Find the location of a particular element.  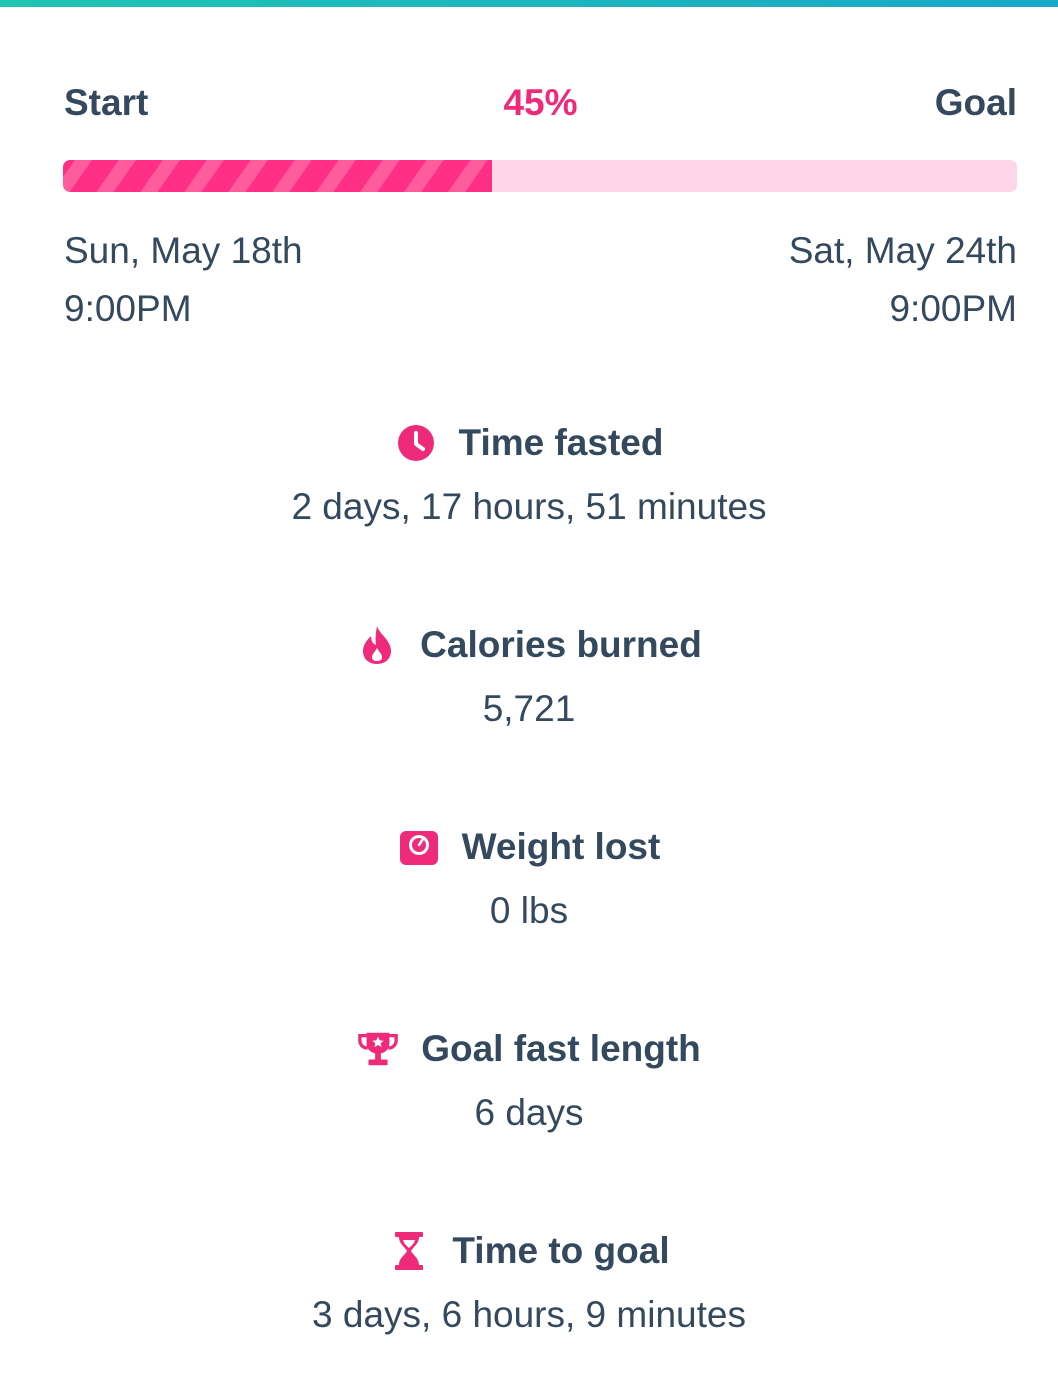

flame-icon is located at coordinates (377, 645).